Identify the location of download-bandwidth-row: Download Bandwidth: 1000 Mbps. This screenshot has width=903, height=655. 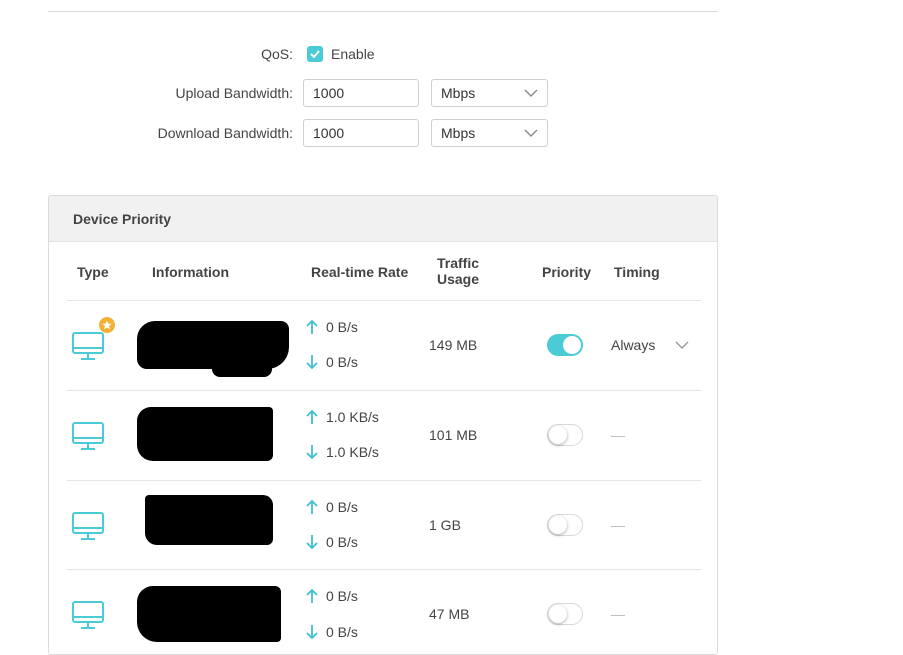
(451, 133).